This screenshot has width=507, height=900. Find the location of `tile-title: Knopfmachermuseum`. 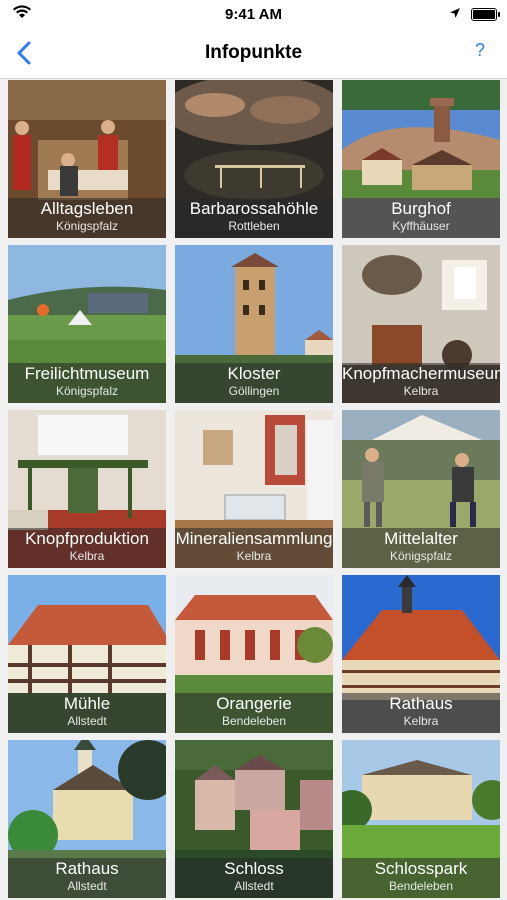

tile-title: Knopfmachermuseum is located at coordinates (421, 373).